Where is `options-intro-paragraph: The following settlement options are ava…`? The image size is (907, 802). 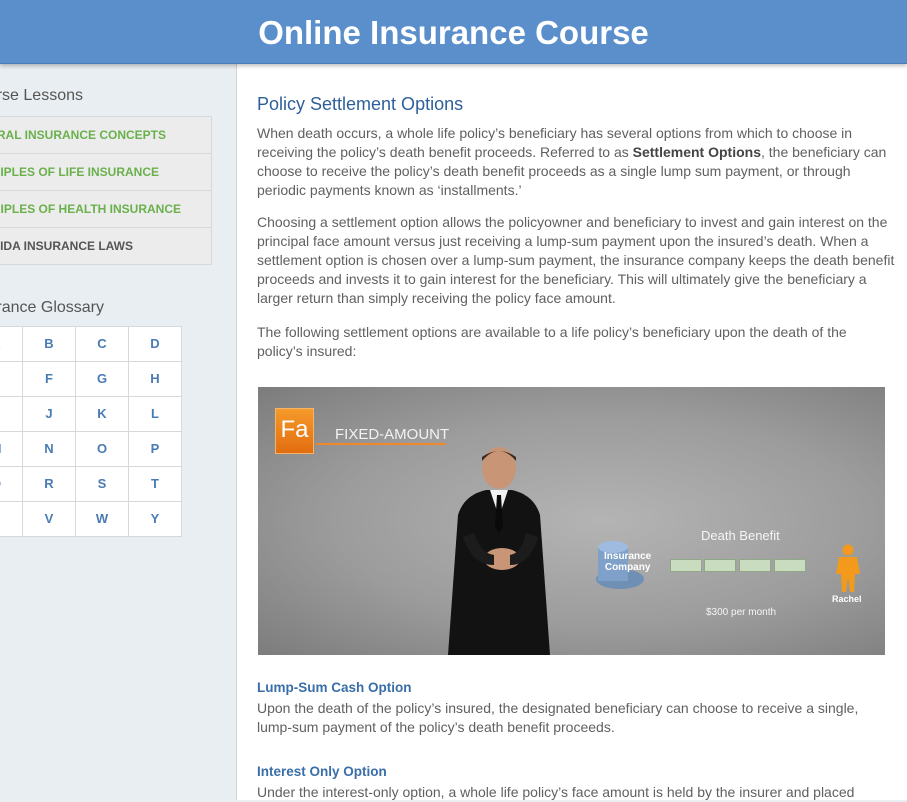 options-intro-paragraph: The following settlement options are ava… is located at coordinates (552, 341).